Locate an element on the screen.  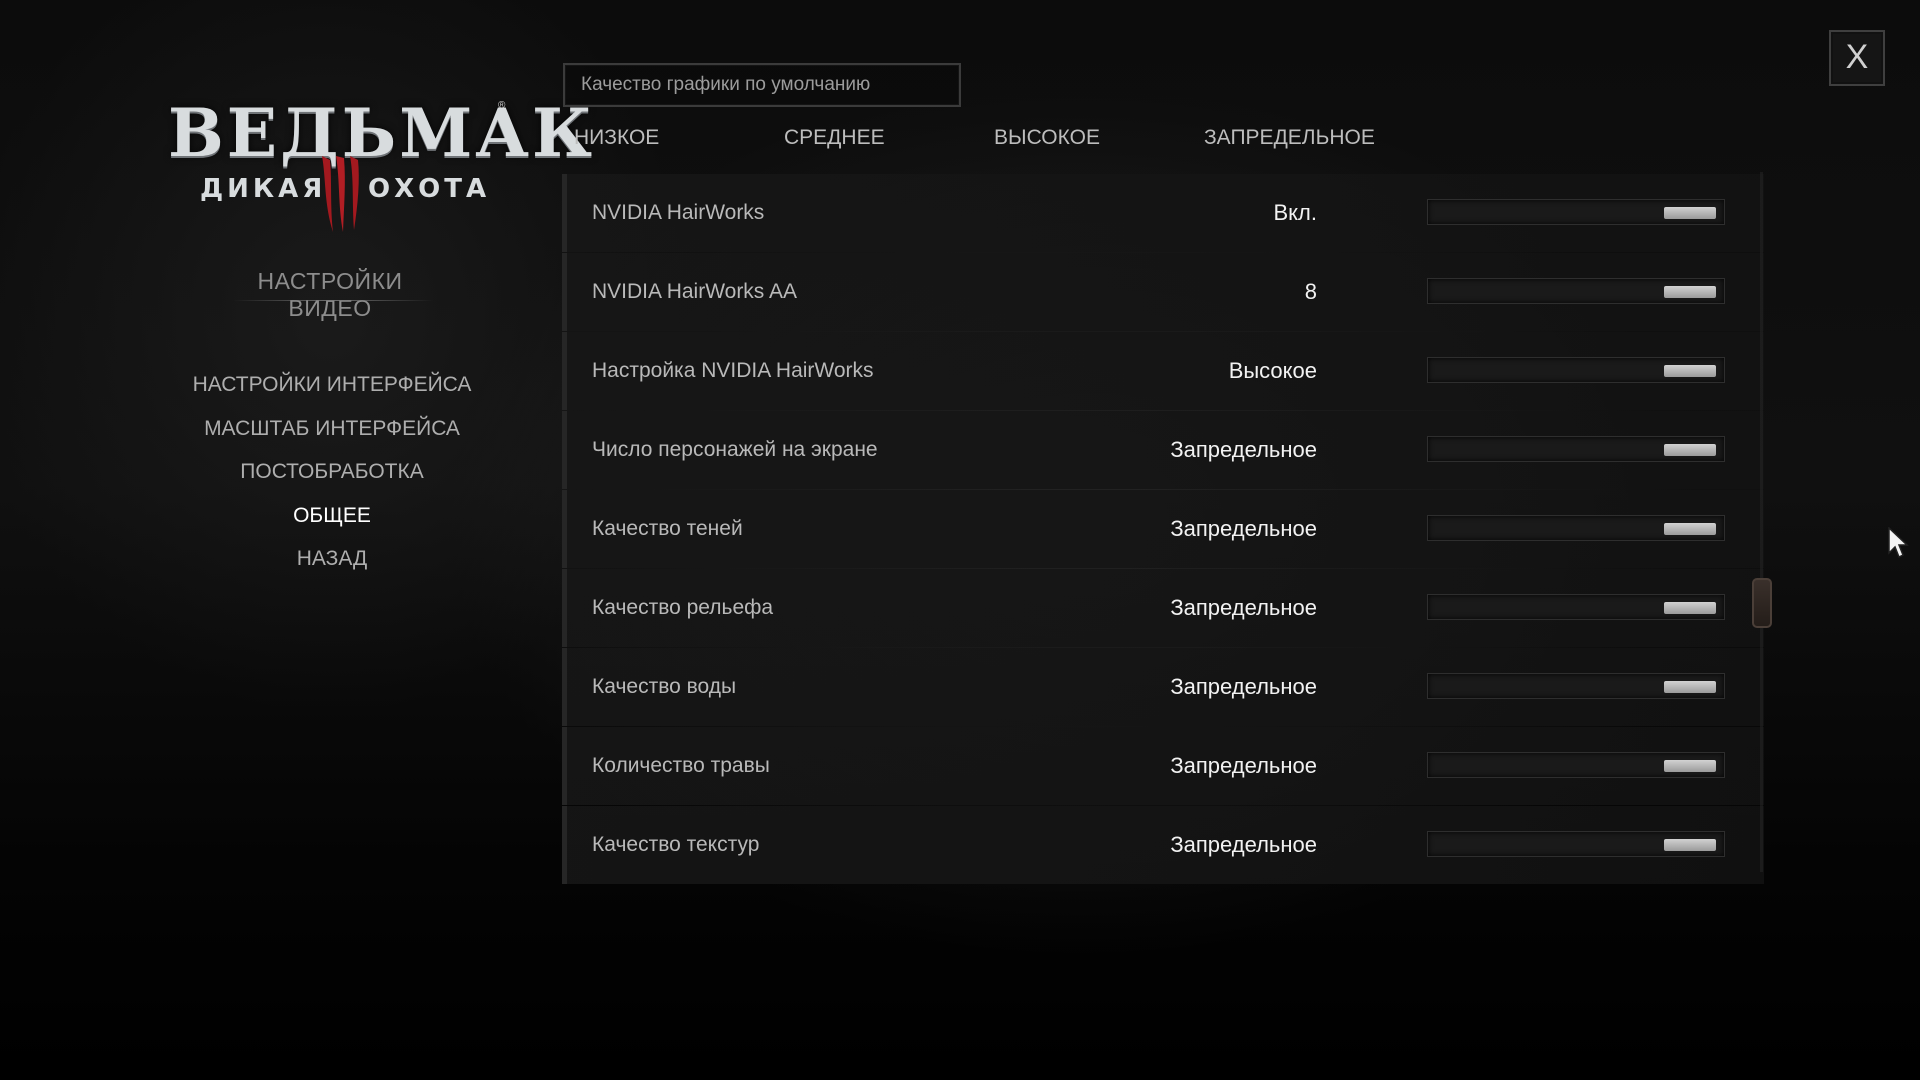
setting-row-texture-quality: Качество текстур Запредельное is located at coordinates (1163, 845).